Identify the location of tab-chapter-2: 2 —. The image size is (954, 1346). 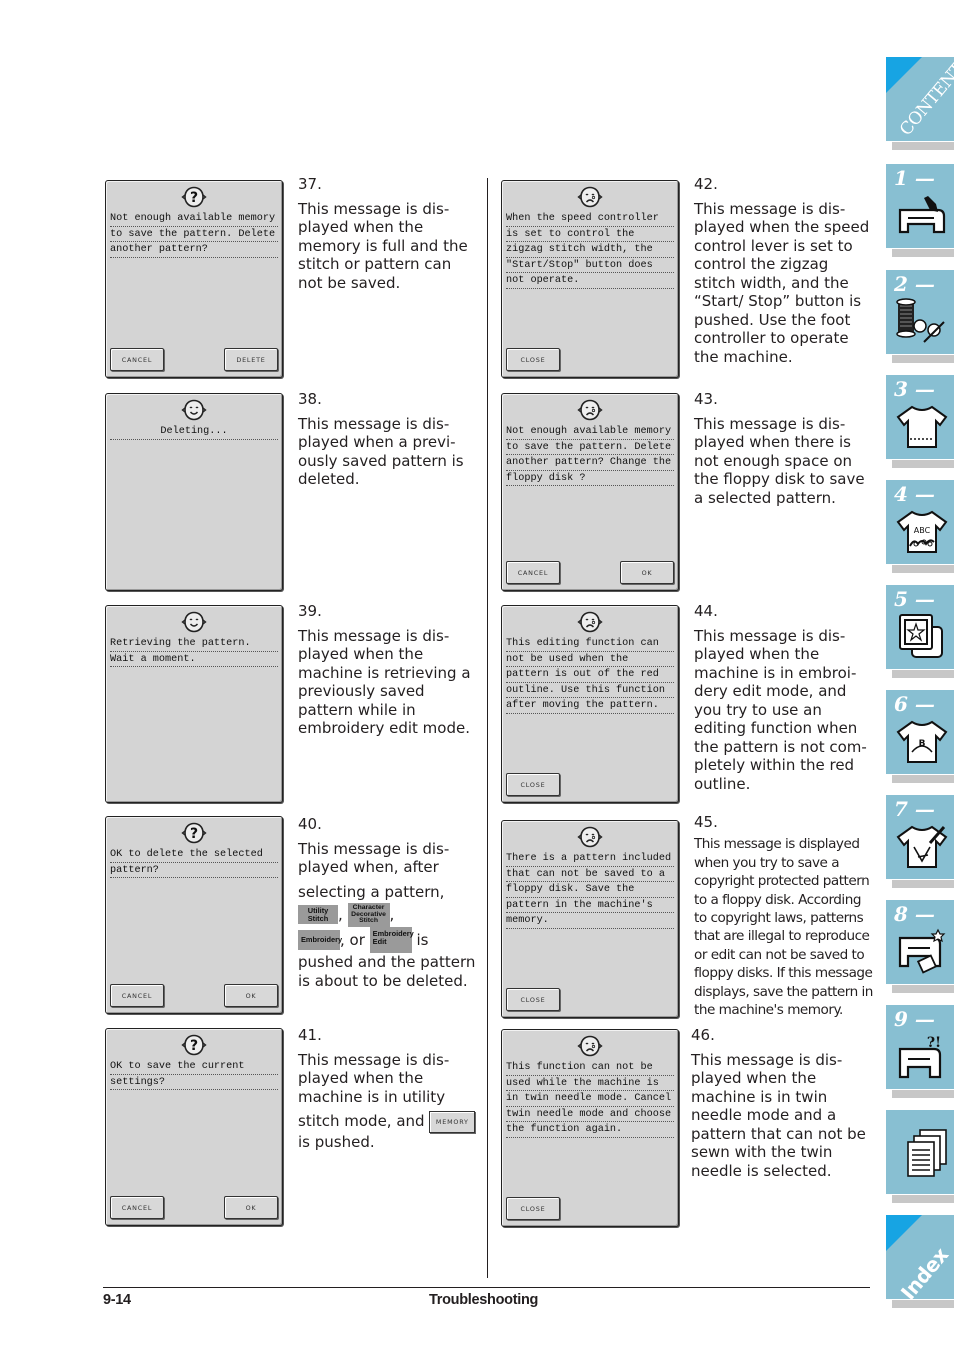
(920, 316).